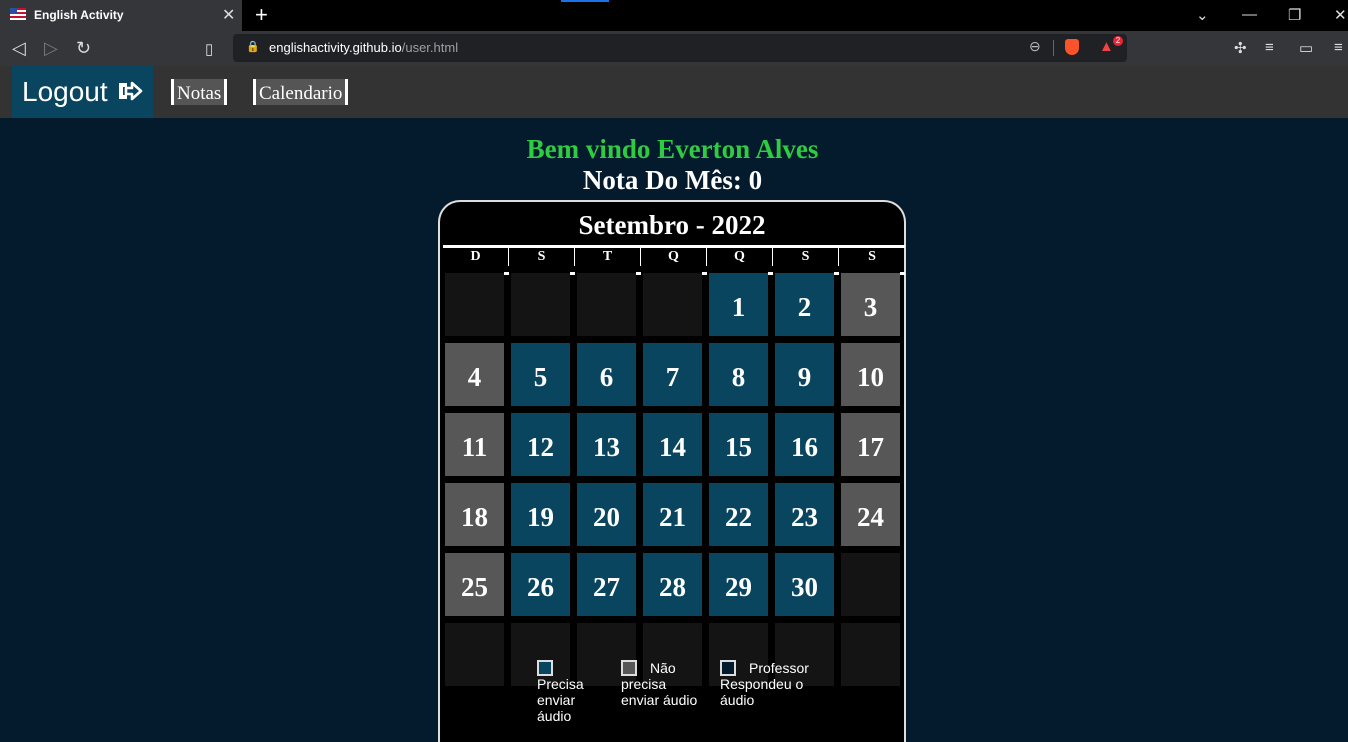  What do you see at coordinates (671, 373) in the screenshot?
I see `calendar-day: 7` at bounding box center [671, 373].